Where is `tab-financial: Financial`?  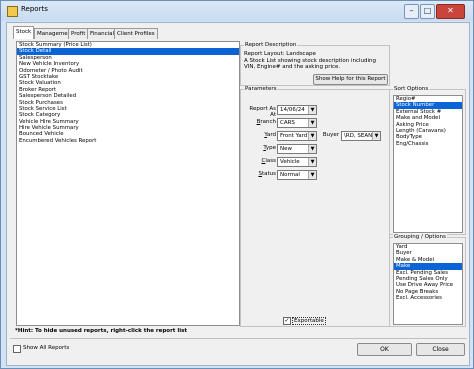
tab-financial: Financial is located at coordinates (102, 33).